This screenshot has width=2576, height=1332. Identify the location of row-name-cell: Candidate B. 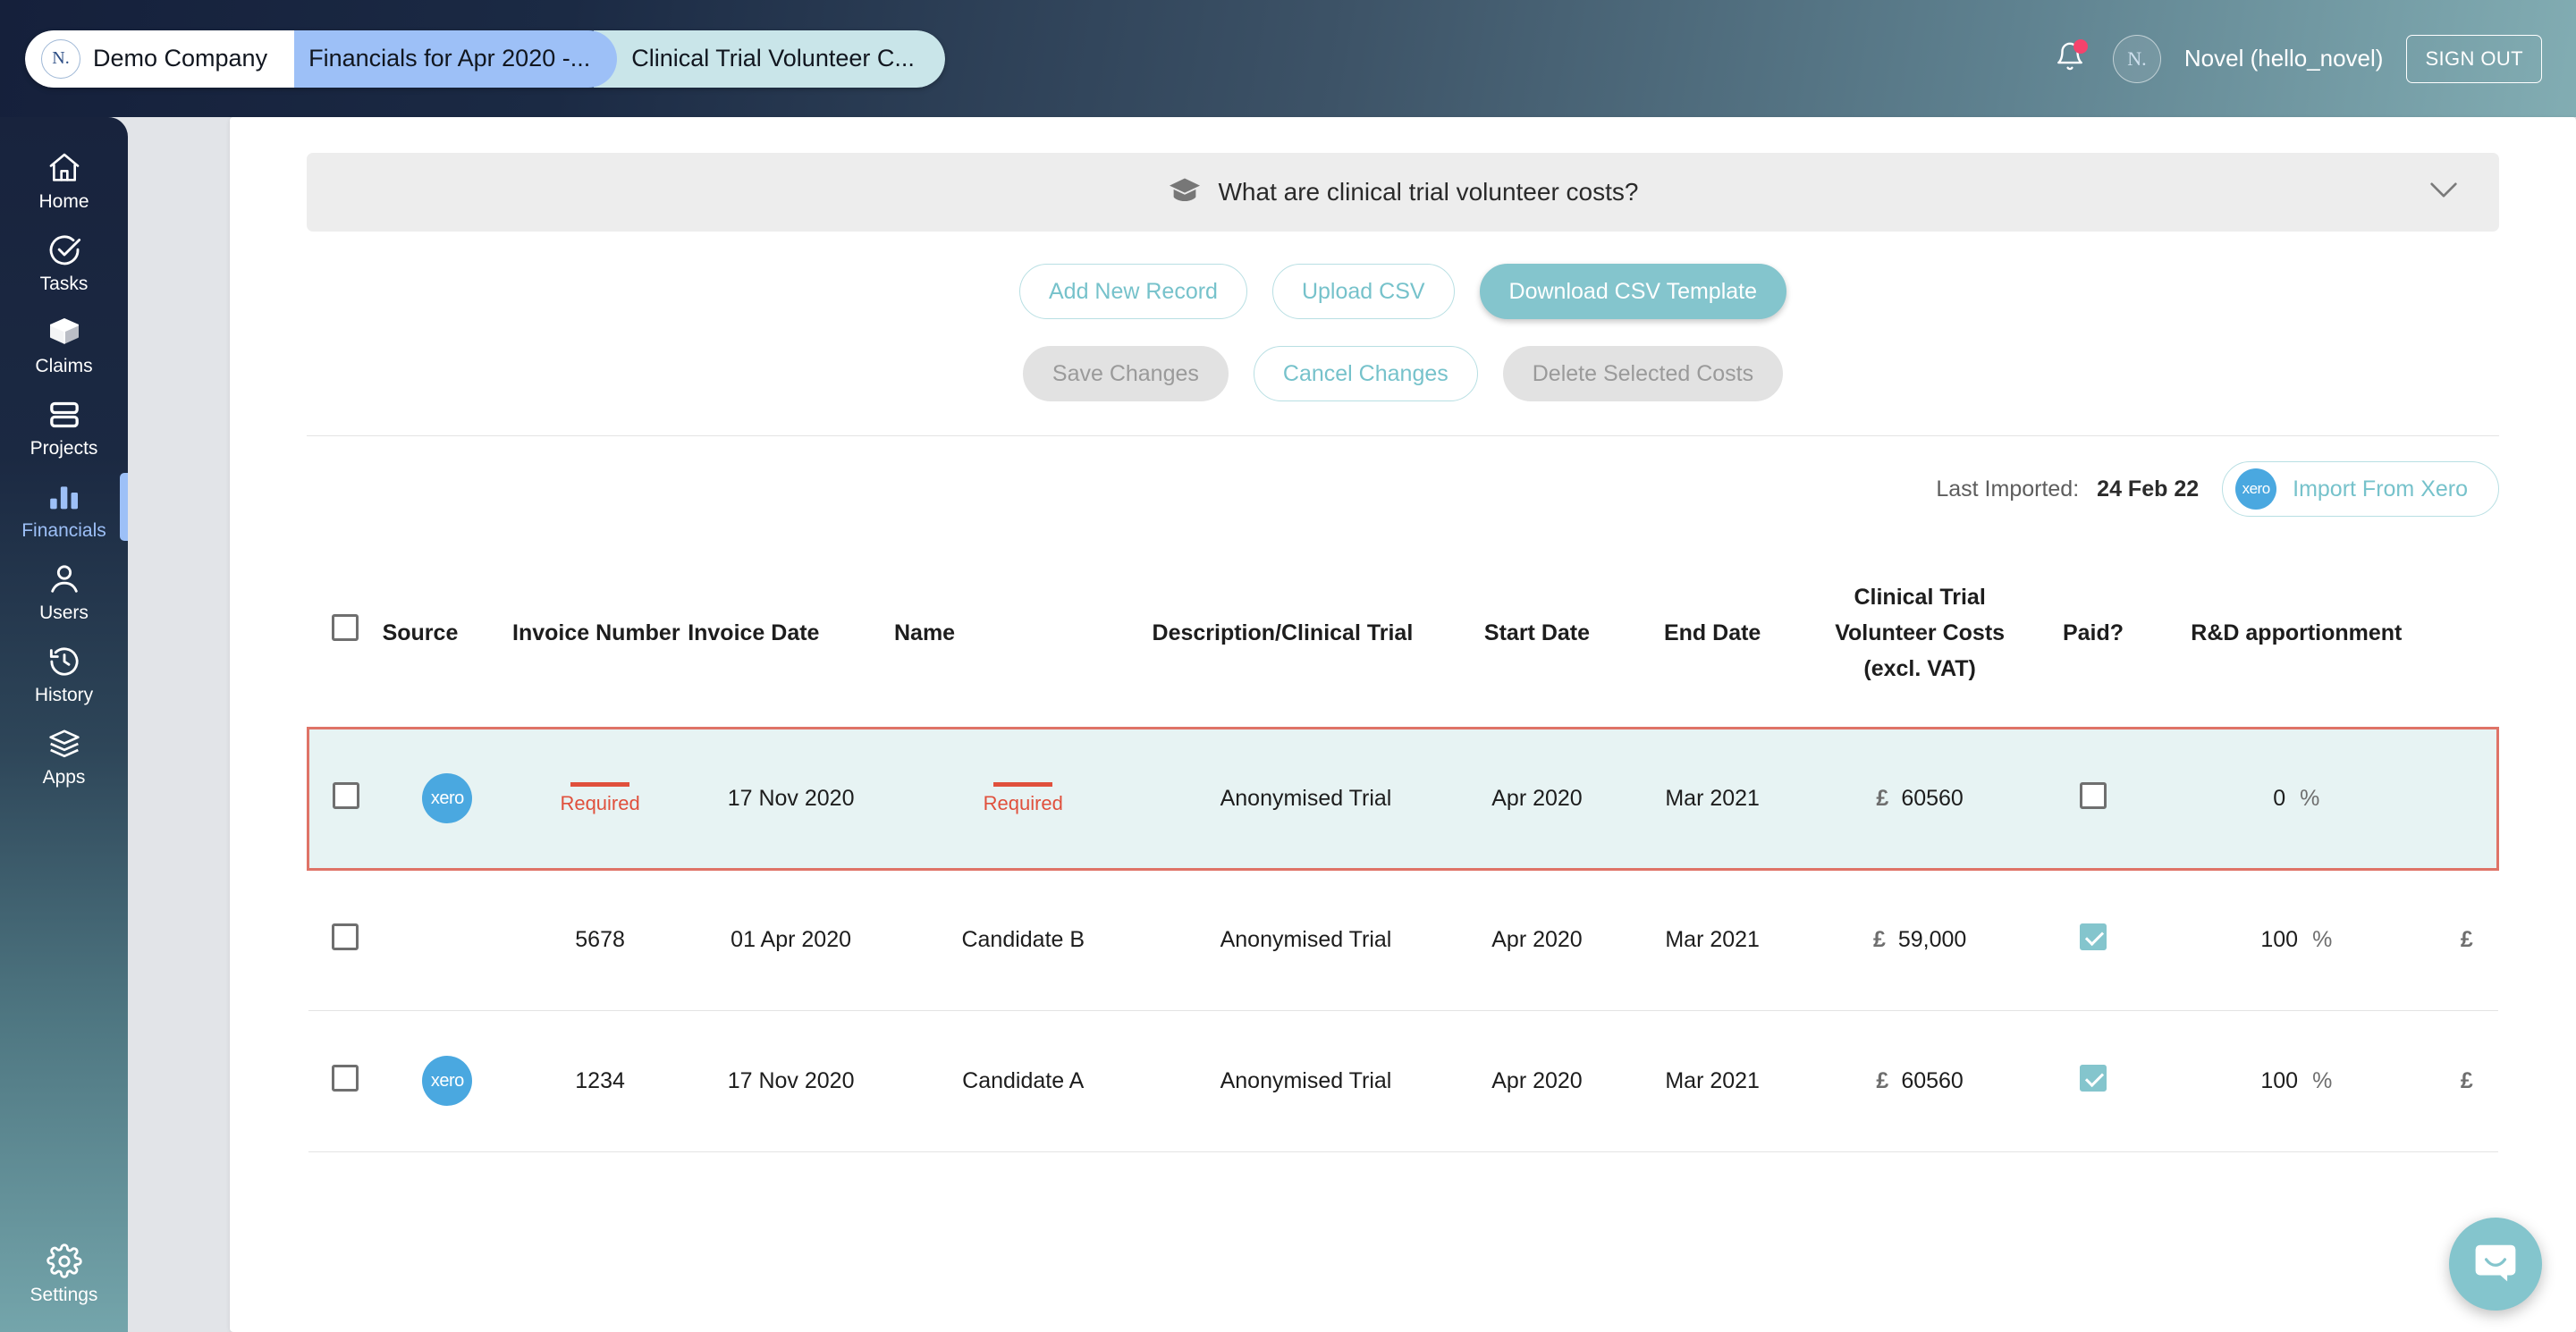
(1023, 940).